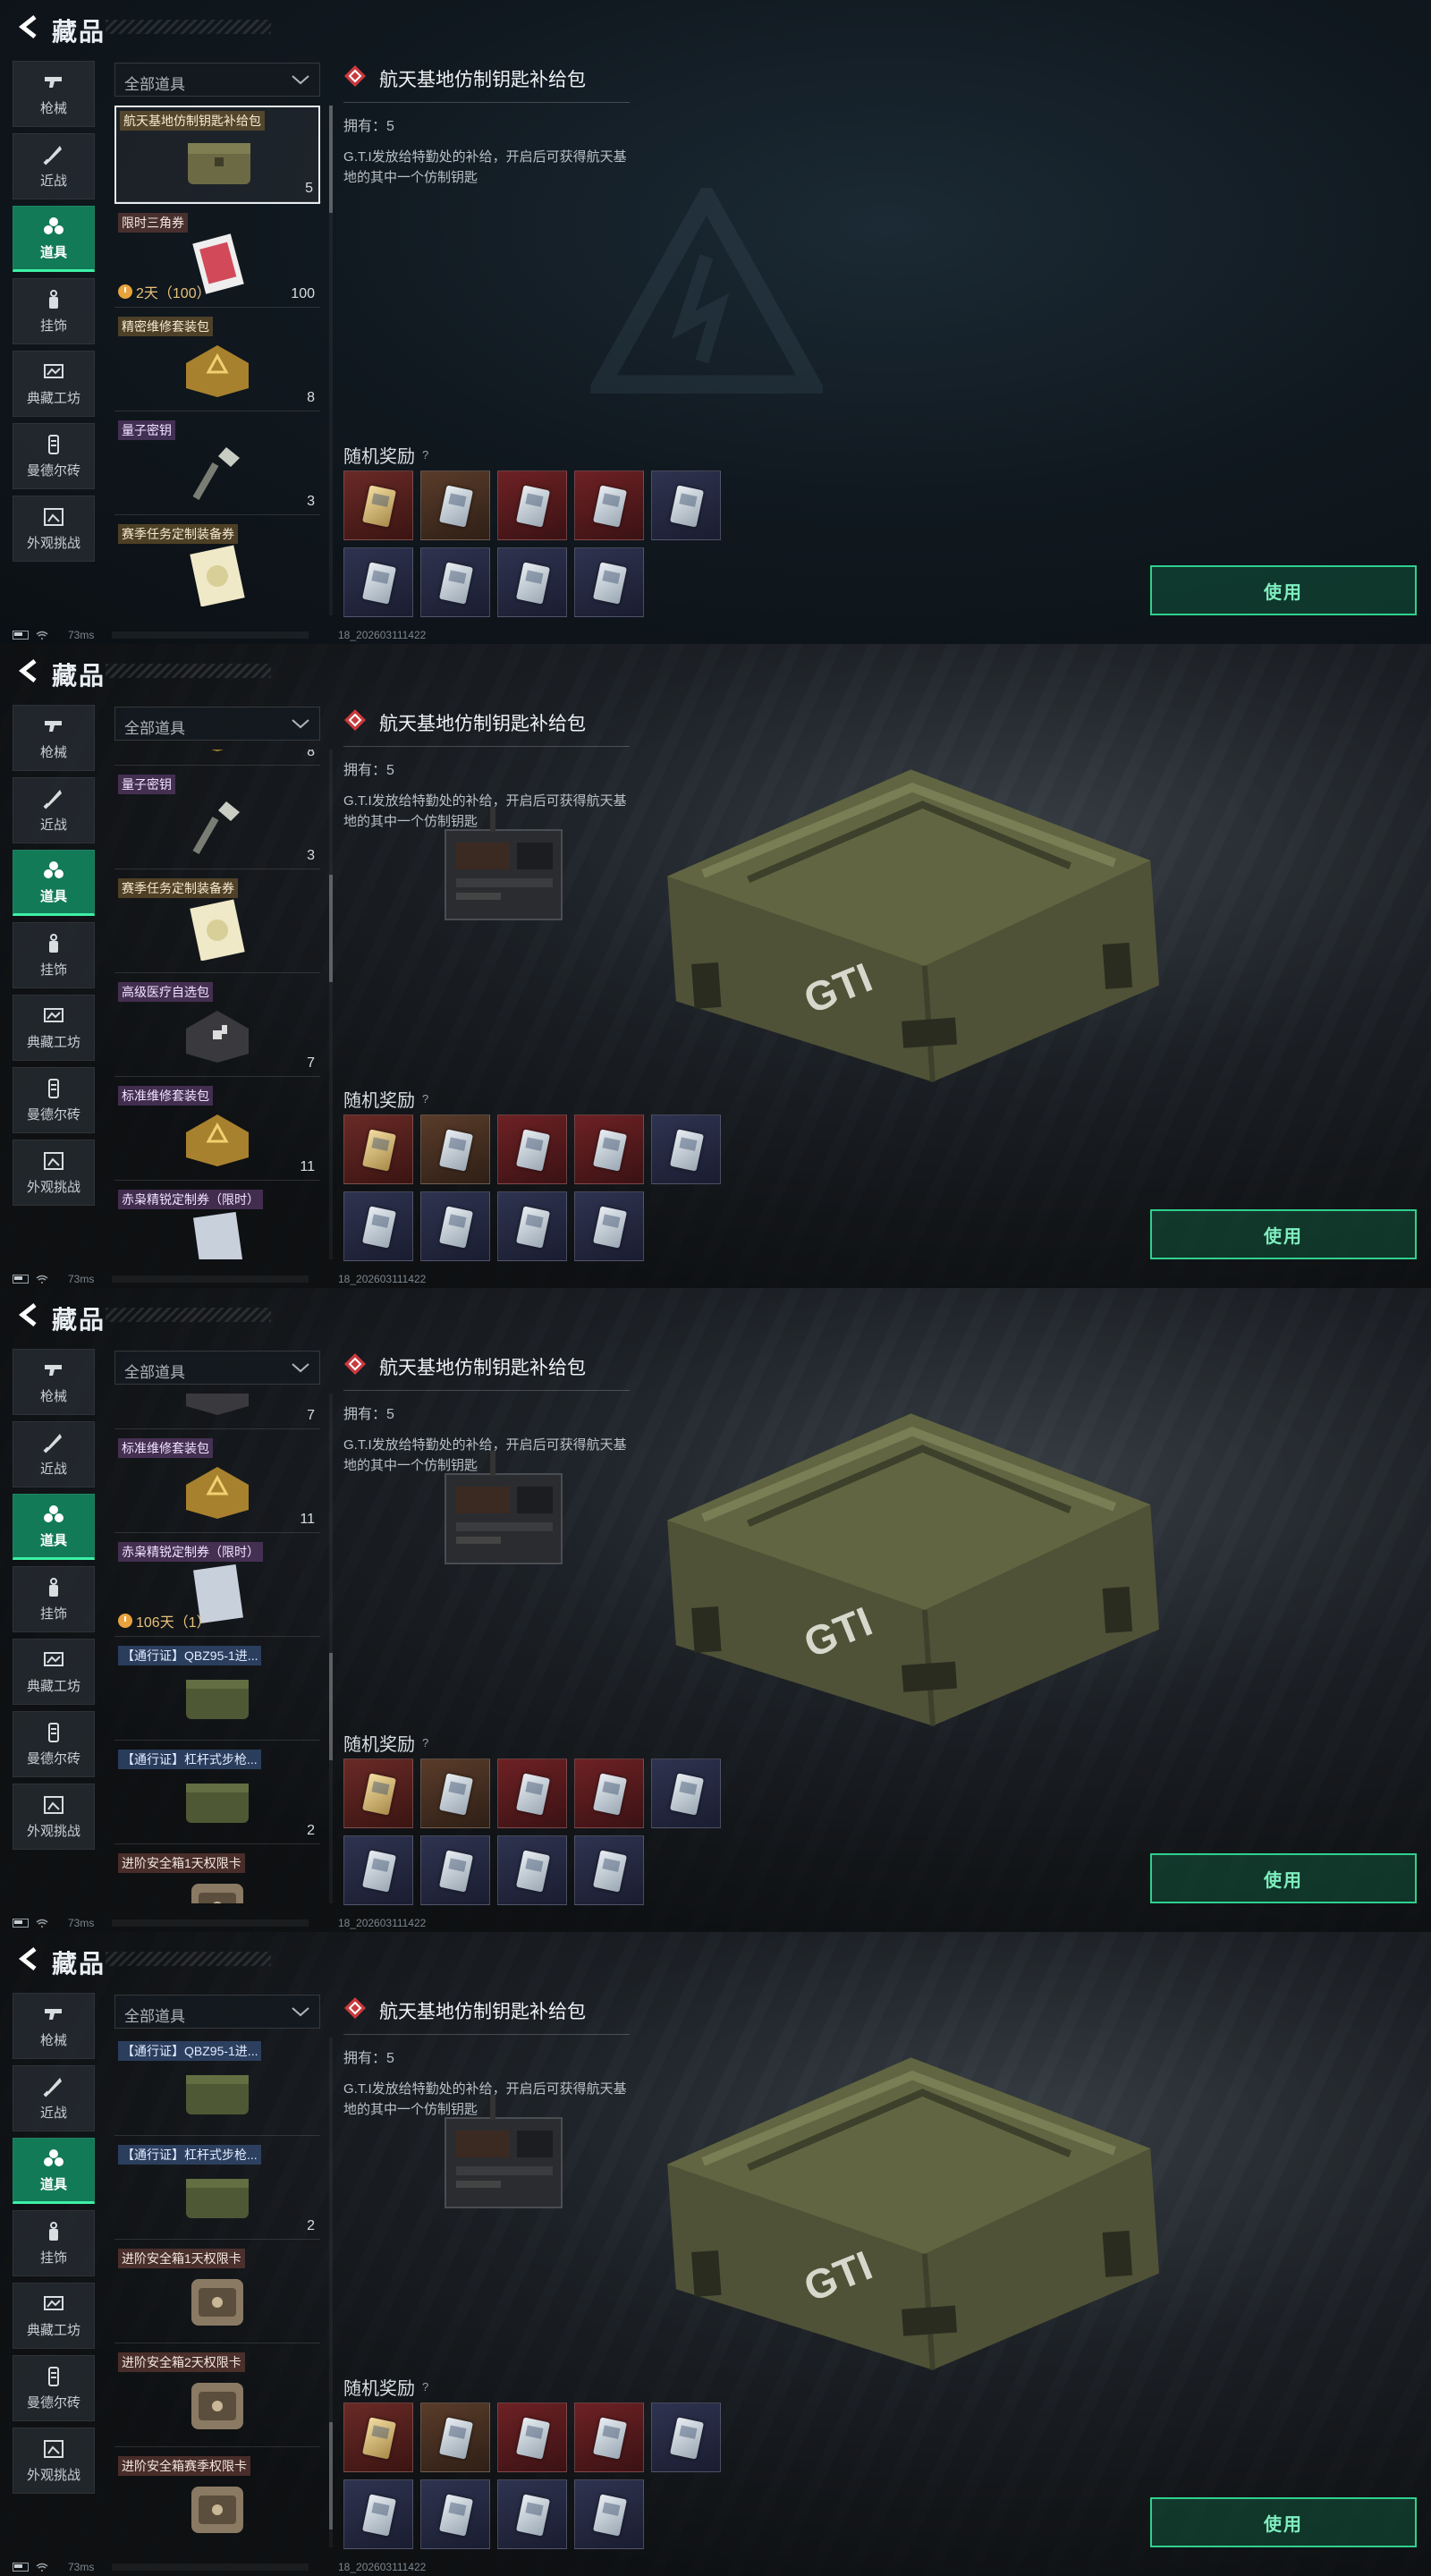 The image size is (1431, 2576). Describe the element at coordinates (217, 1411) in the screenshot. I see `item-card: 7` at that location.